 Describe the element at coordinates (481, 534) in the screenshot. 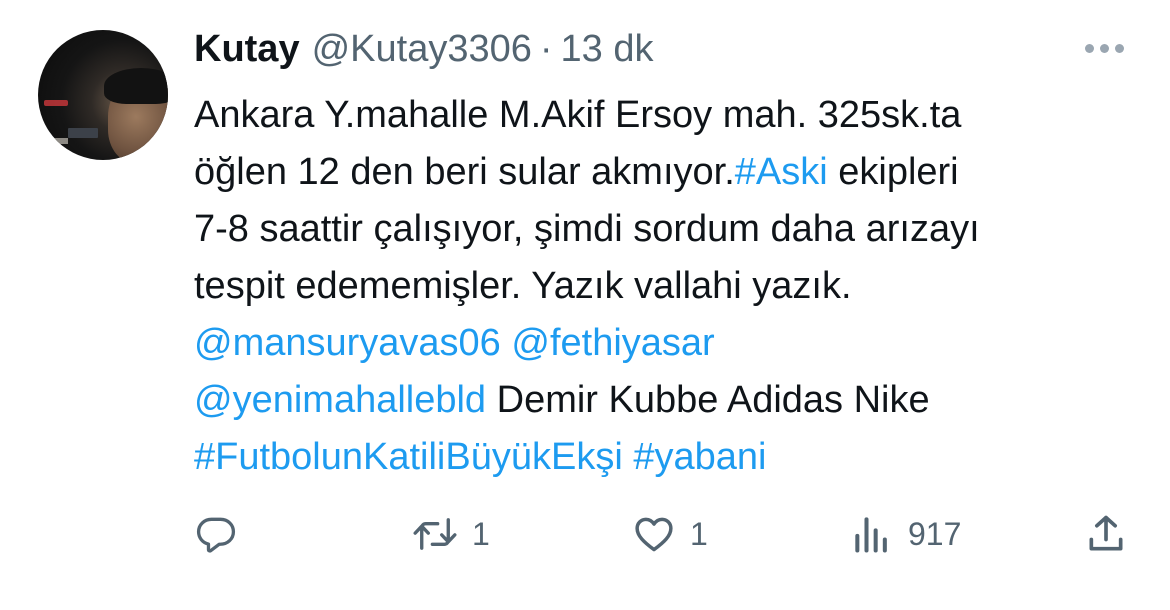

I see `retweet-count: 1` at that location.